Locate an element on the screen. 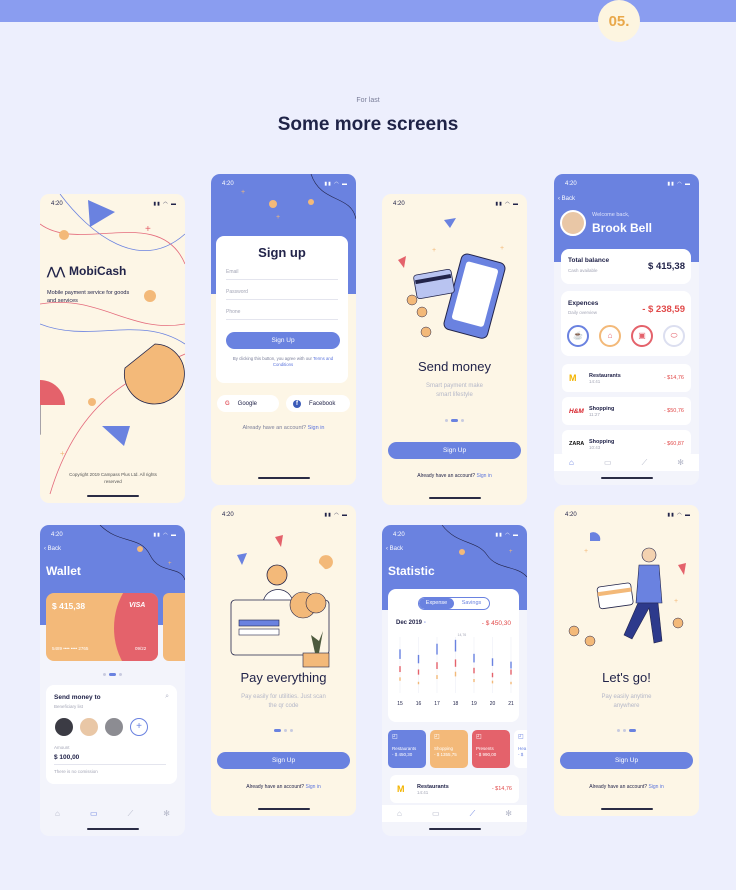 The height and width of the screenshot is (890, 736). peak-label: 14,76 is located at coordinates (462, 635).